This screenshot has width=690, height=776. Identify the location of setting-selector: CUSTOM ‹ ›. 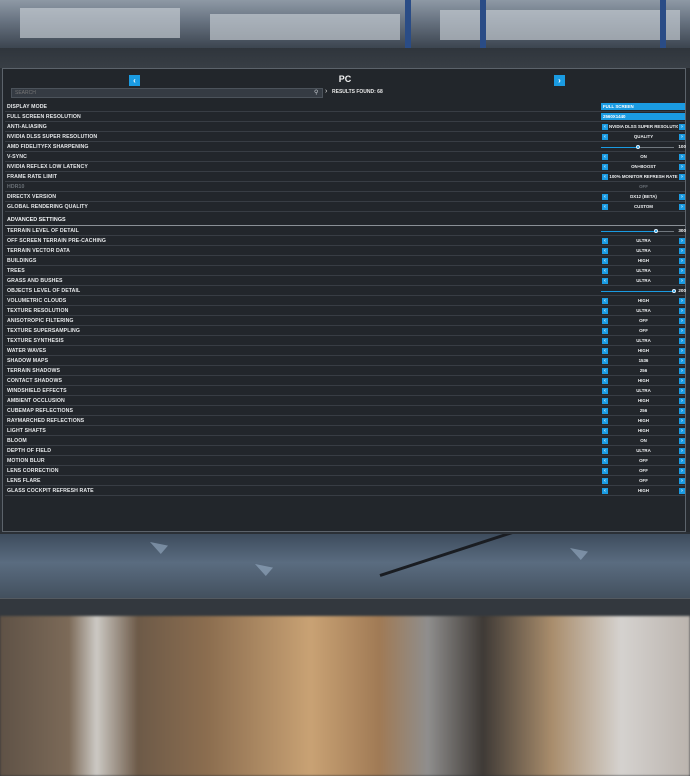
(643, 207).